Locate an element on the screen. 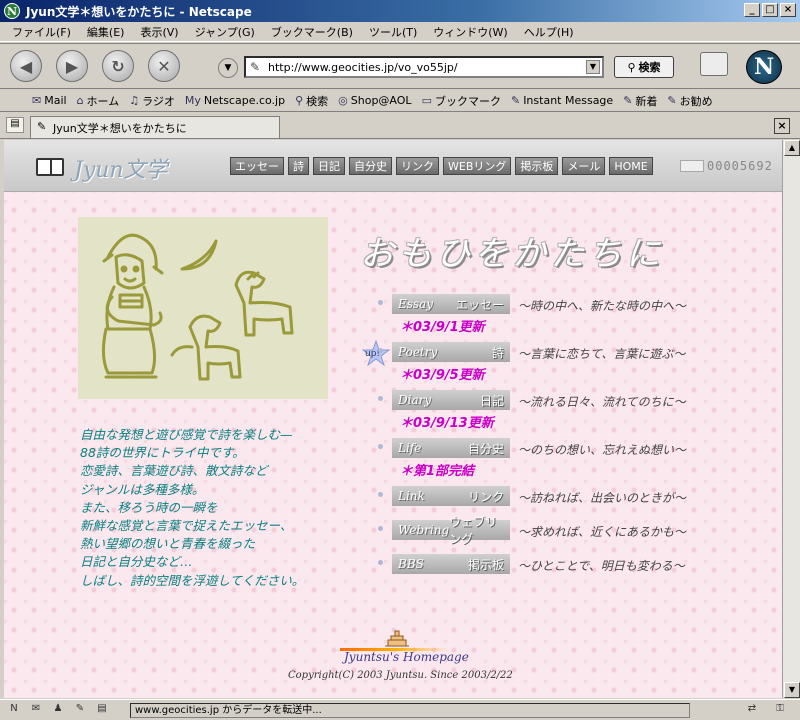 This screenshot has width=800, height=720. site-nav-button: HOME is located at coordinates (631, 166).